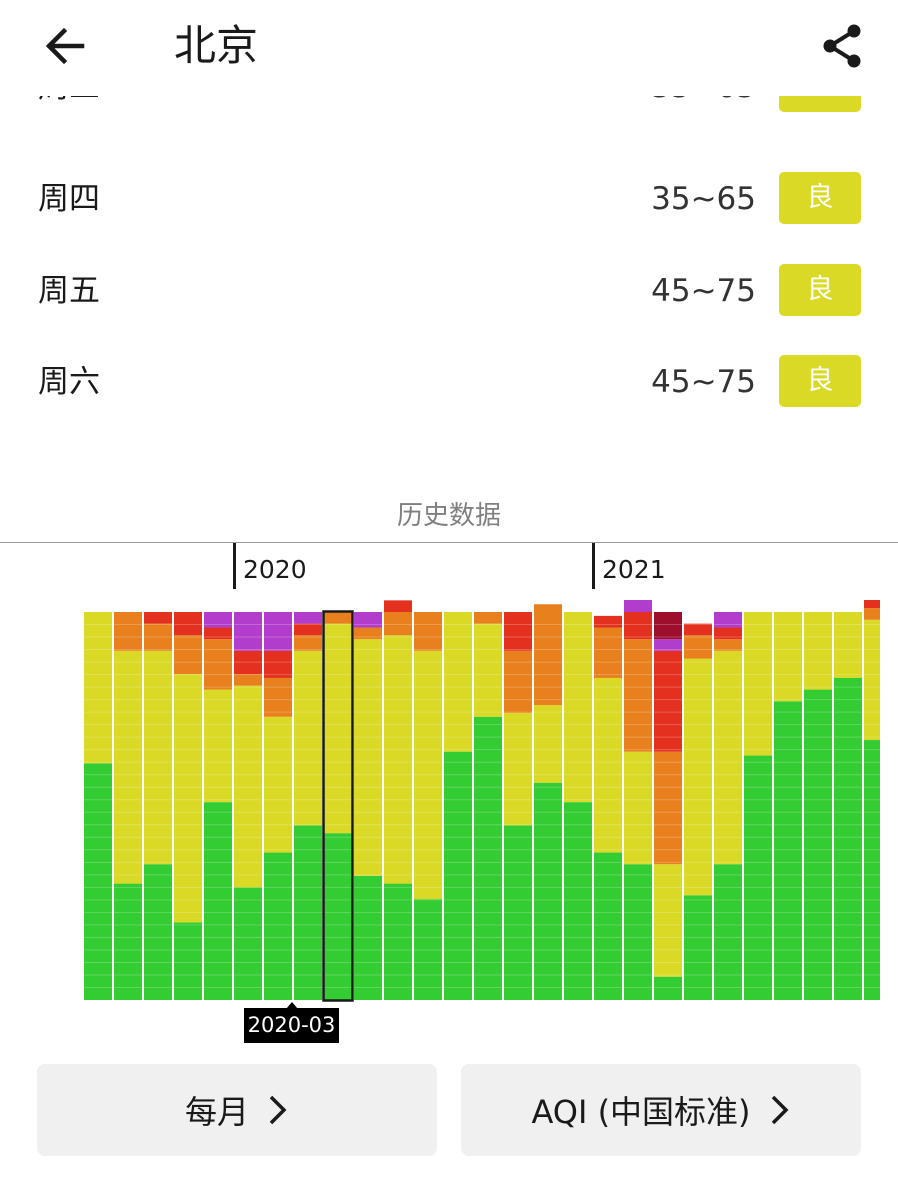 Image resolution: width=898 pixels, height=1190 pixels. Describe the element at coordinates (216, 1112) in the screenshot. I see `period-button-label: 每月` at that location.